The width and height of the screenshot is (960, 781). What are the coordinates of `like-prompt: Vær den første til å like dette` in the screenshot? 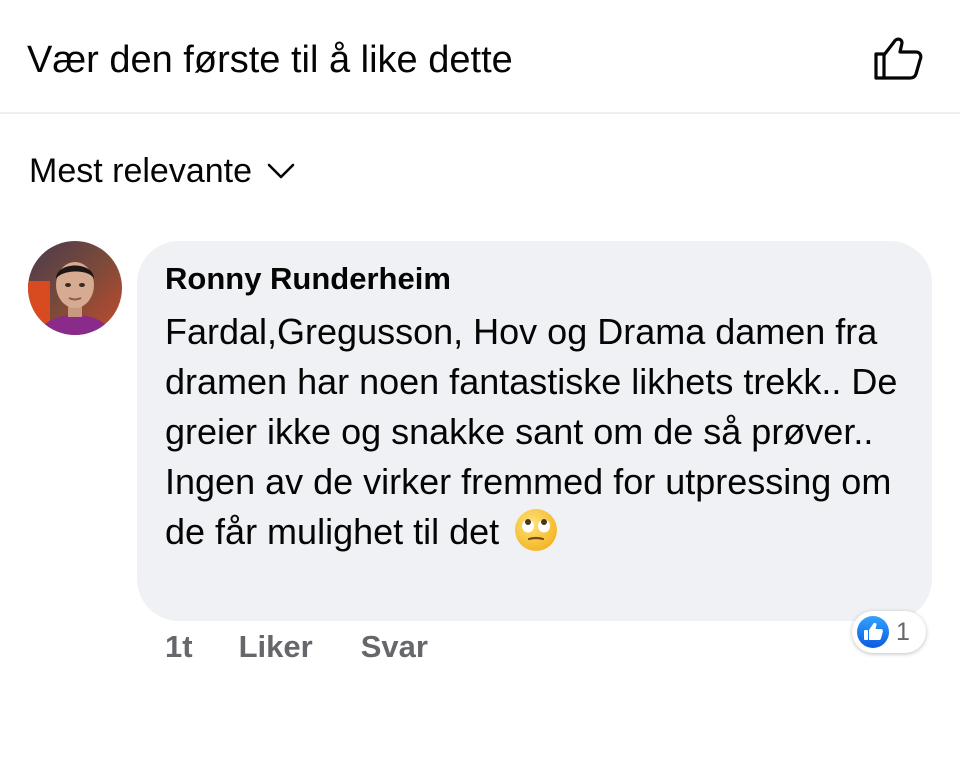 It's located at (270, 60).